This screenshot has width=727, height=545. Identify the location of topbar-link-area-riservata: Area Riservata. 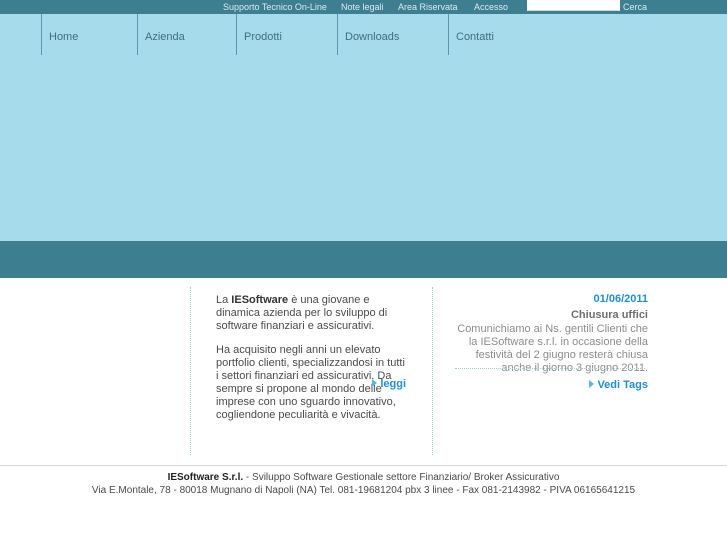
(428, 7).